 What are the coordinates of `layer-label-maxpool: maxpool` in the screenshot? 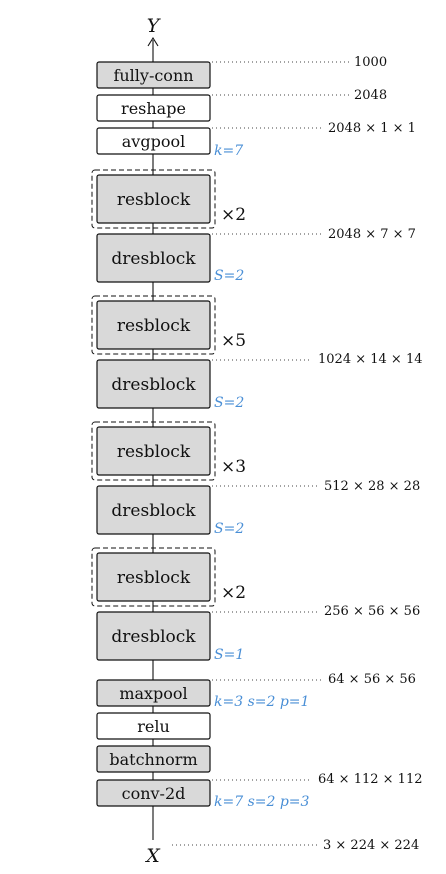 It's located at (153, 693).